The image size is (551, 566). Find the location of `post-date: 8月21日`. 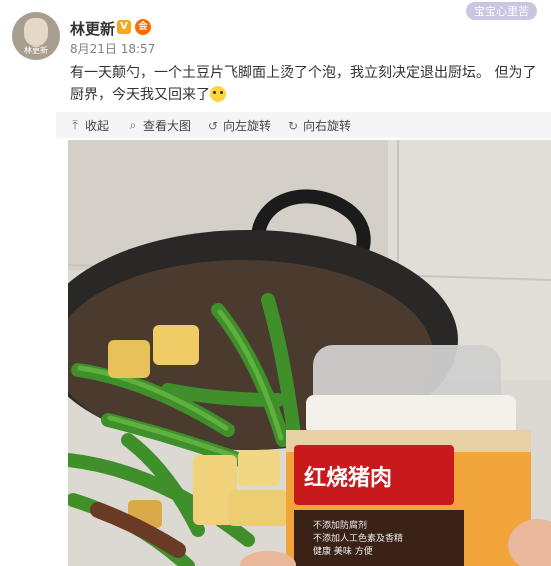

post-date: 8月21日 is located at coordinates (93, 49).